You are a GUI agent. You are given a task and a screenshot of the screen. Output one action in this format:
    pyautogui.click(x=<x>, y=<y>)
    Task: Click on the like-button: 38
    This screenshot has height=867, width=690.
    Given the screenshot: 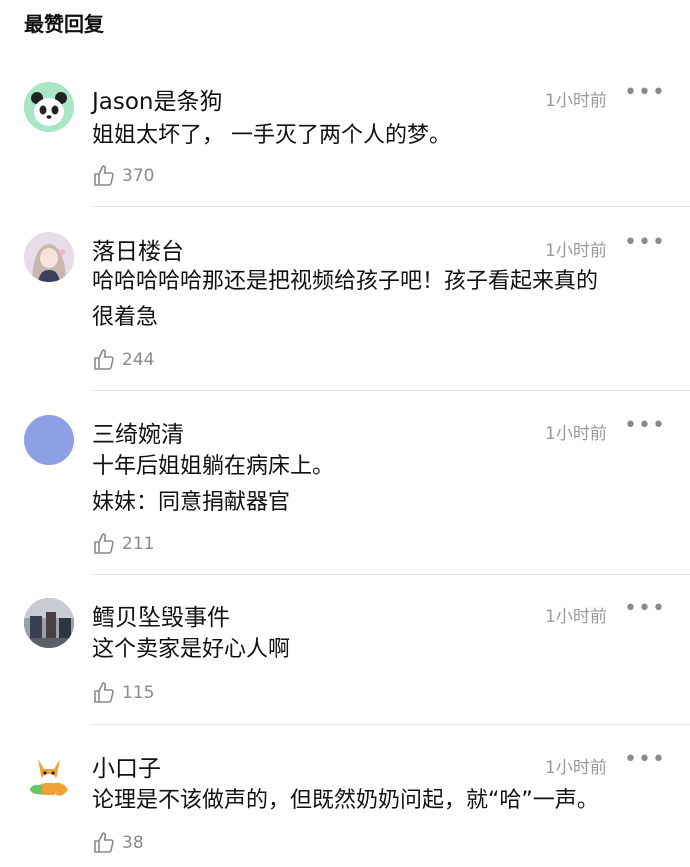 What is the action you would take?
    pyautogui.click(x=118, y=843)
    